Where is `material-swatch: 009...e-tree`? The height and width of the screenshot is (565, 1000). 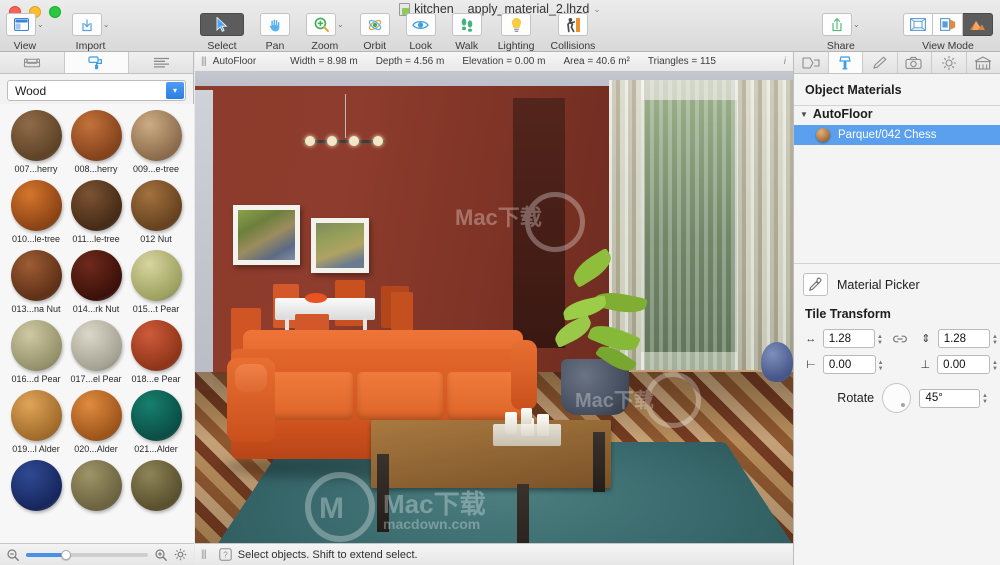
material-swatch: 009...e-tree is located at coordinates (156, 142).